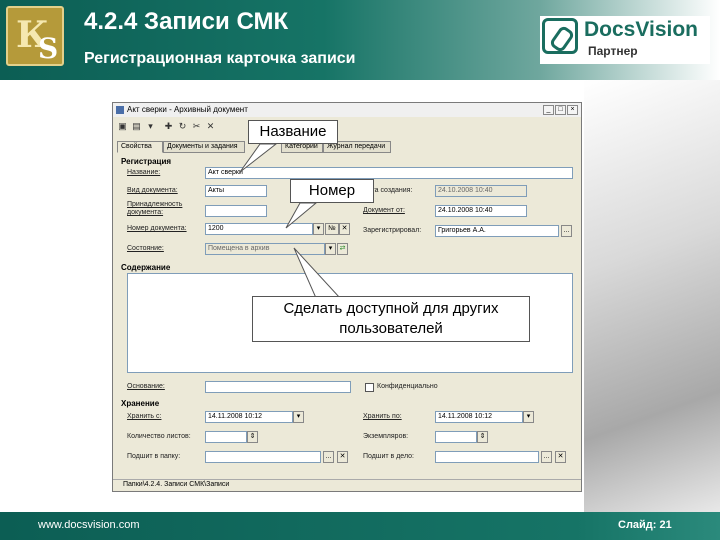 This screenshot has height=540, width=720. Describe the element at coordinates (317, 273) in the screenshot. I see `callout-tail-share` at that location.